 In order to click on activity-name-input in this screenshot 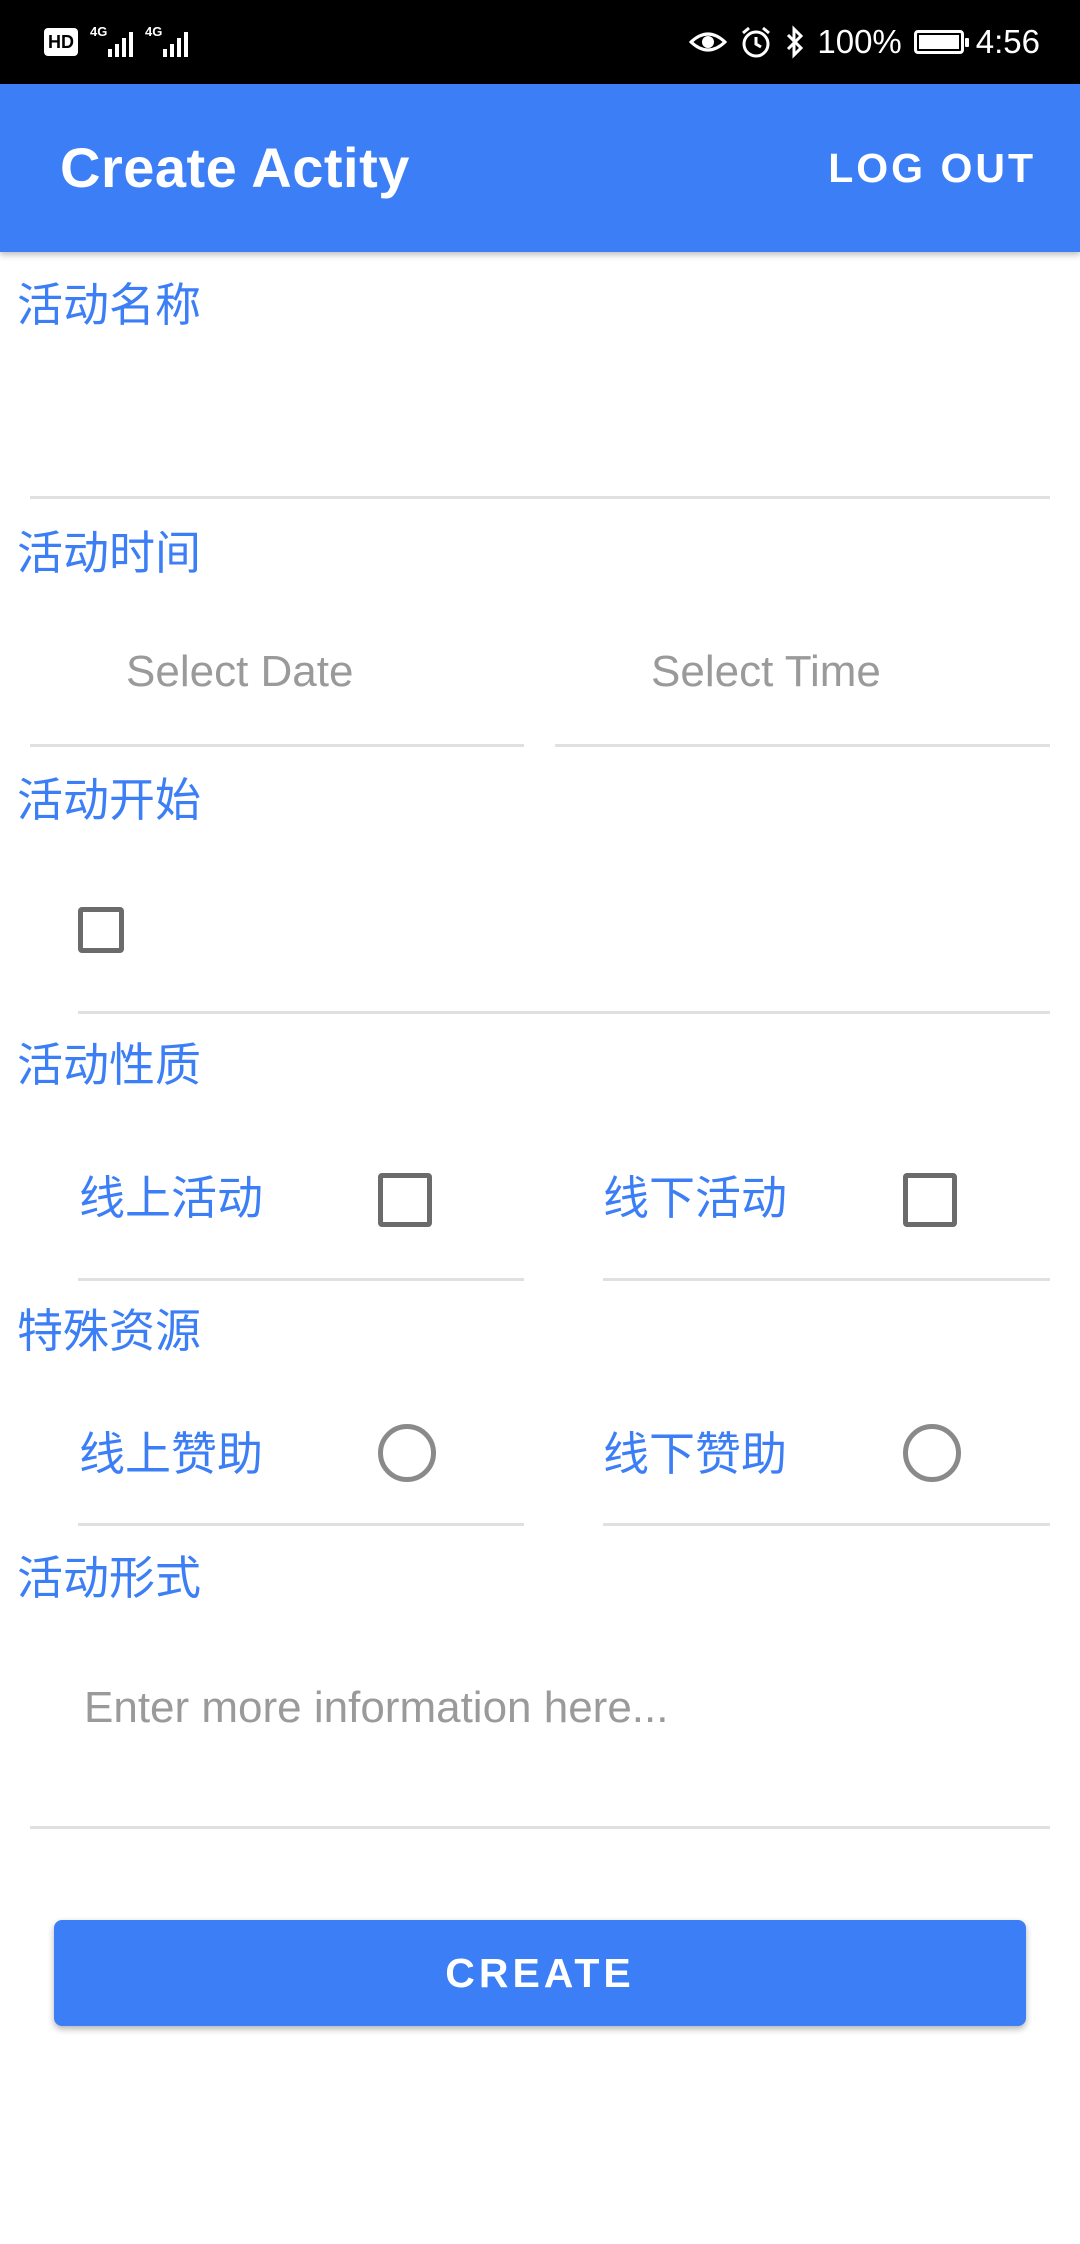, I will do `click(540, 418)`.